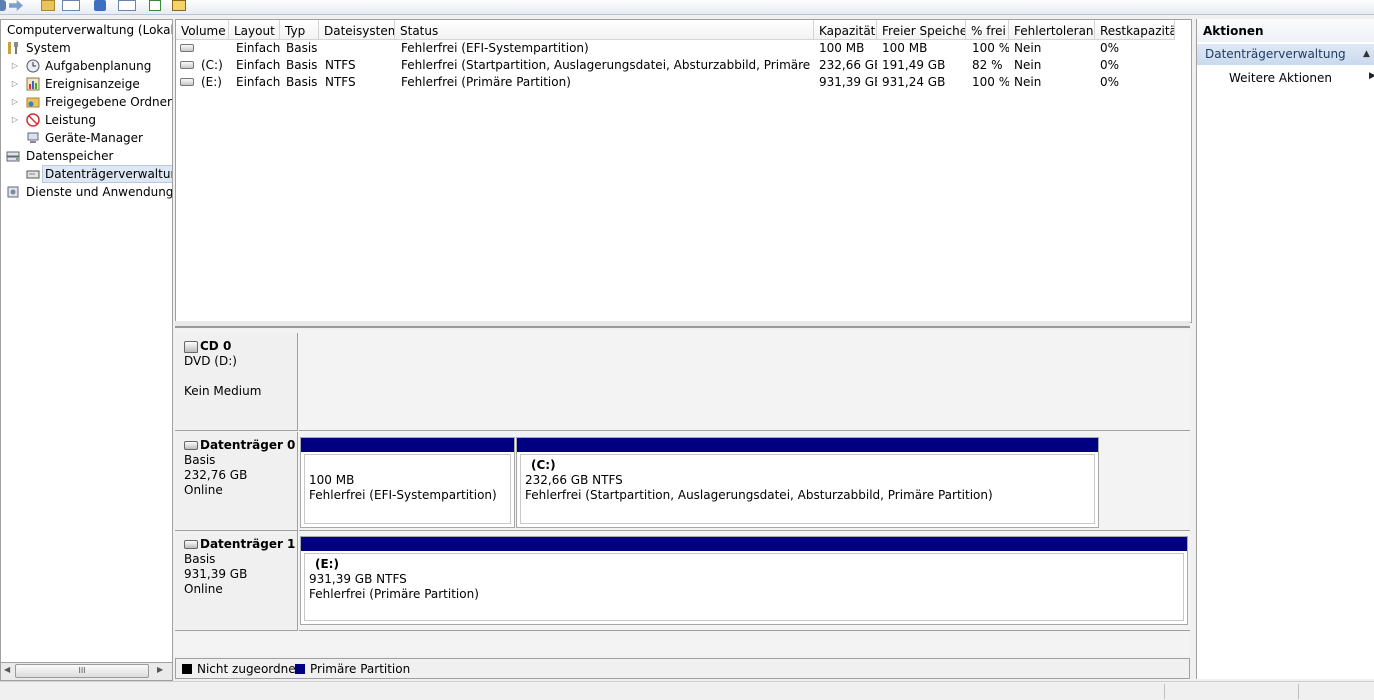 This screenshot has height=700, width=1374. What do you see at coordinates (202, 30) in the screenshot?
I see `column-header-volume: Volume` at bounding box center [202, 30].